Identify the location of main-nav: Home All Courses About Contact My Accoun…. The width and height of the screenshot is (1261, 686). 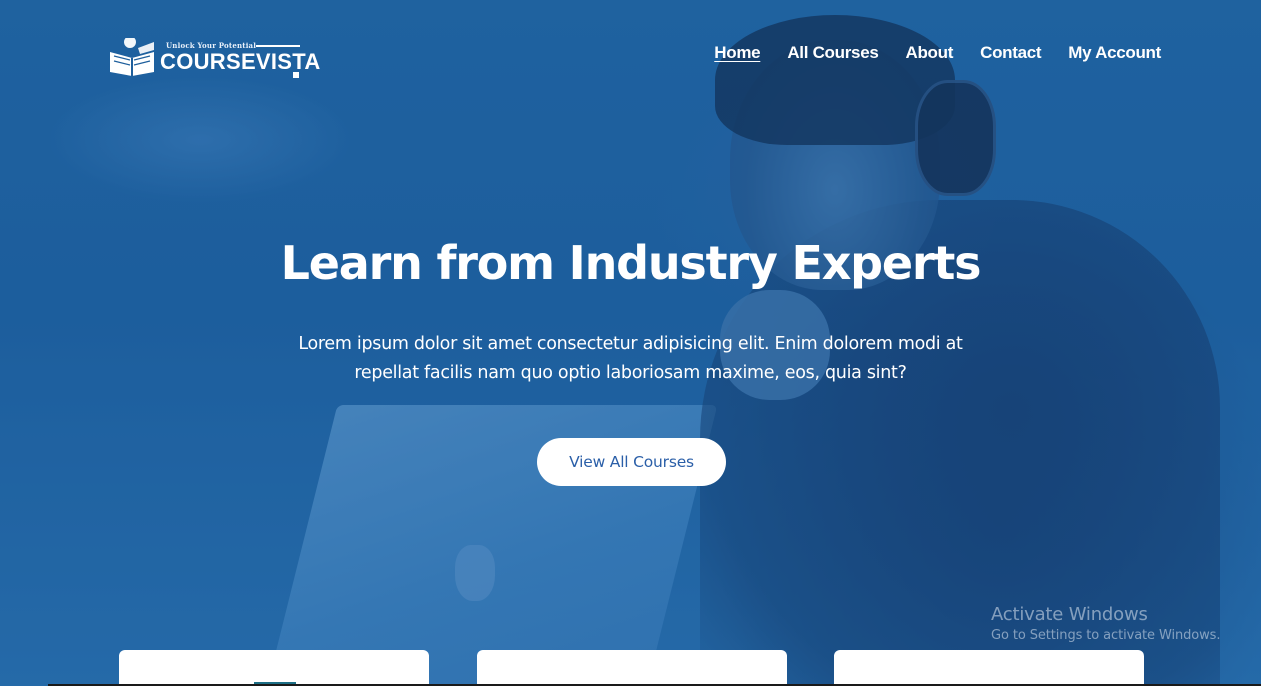
(937, 53).